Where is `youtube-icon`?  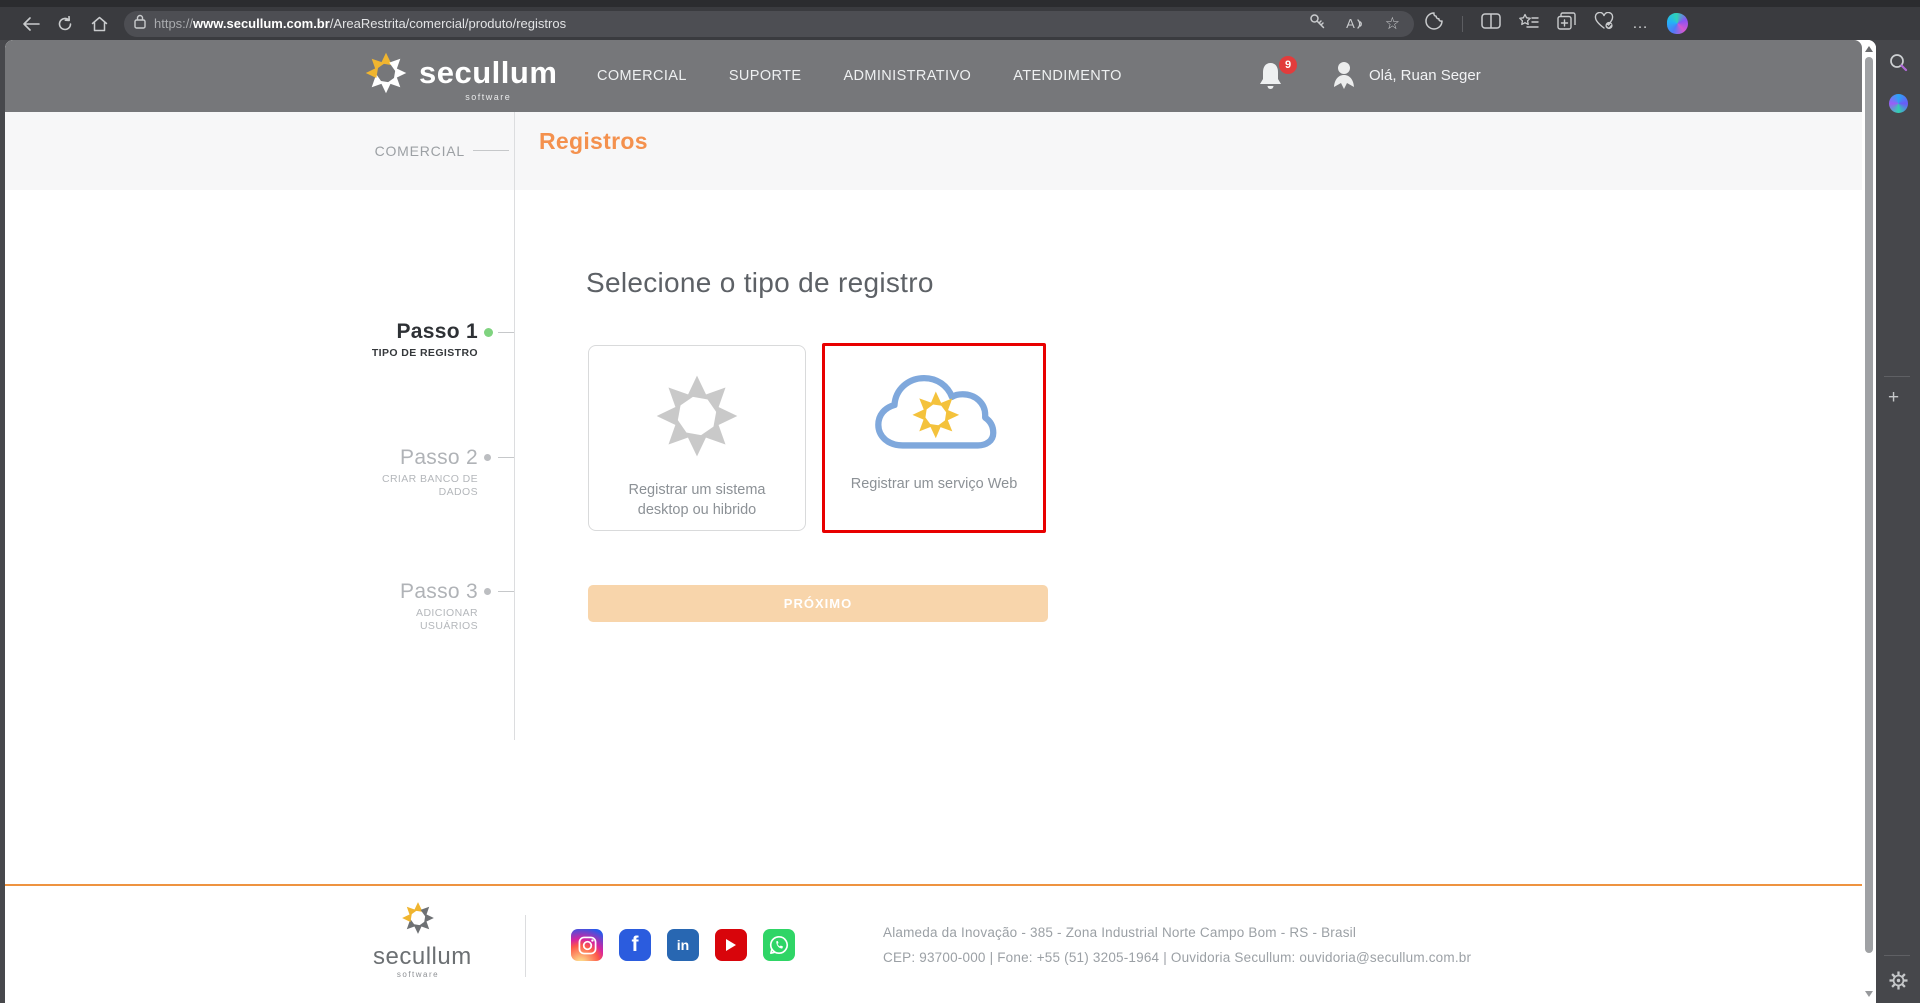 youtube-icon is located at coordinates (731, 945).